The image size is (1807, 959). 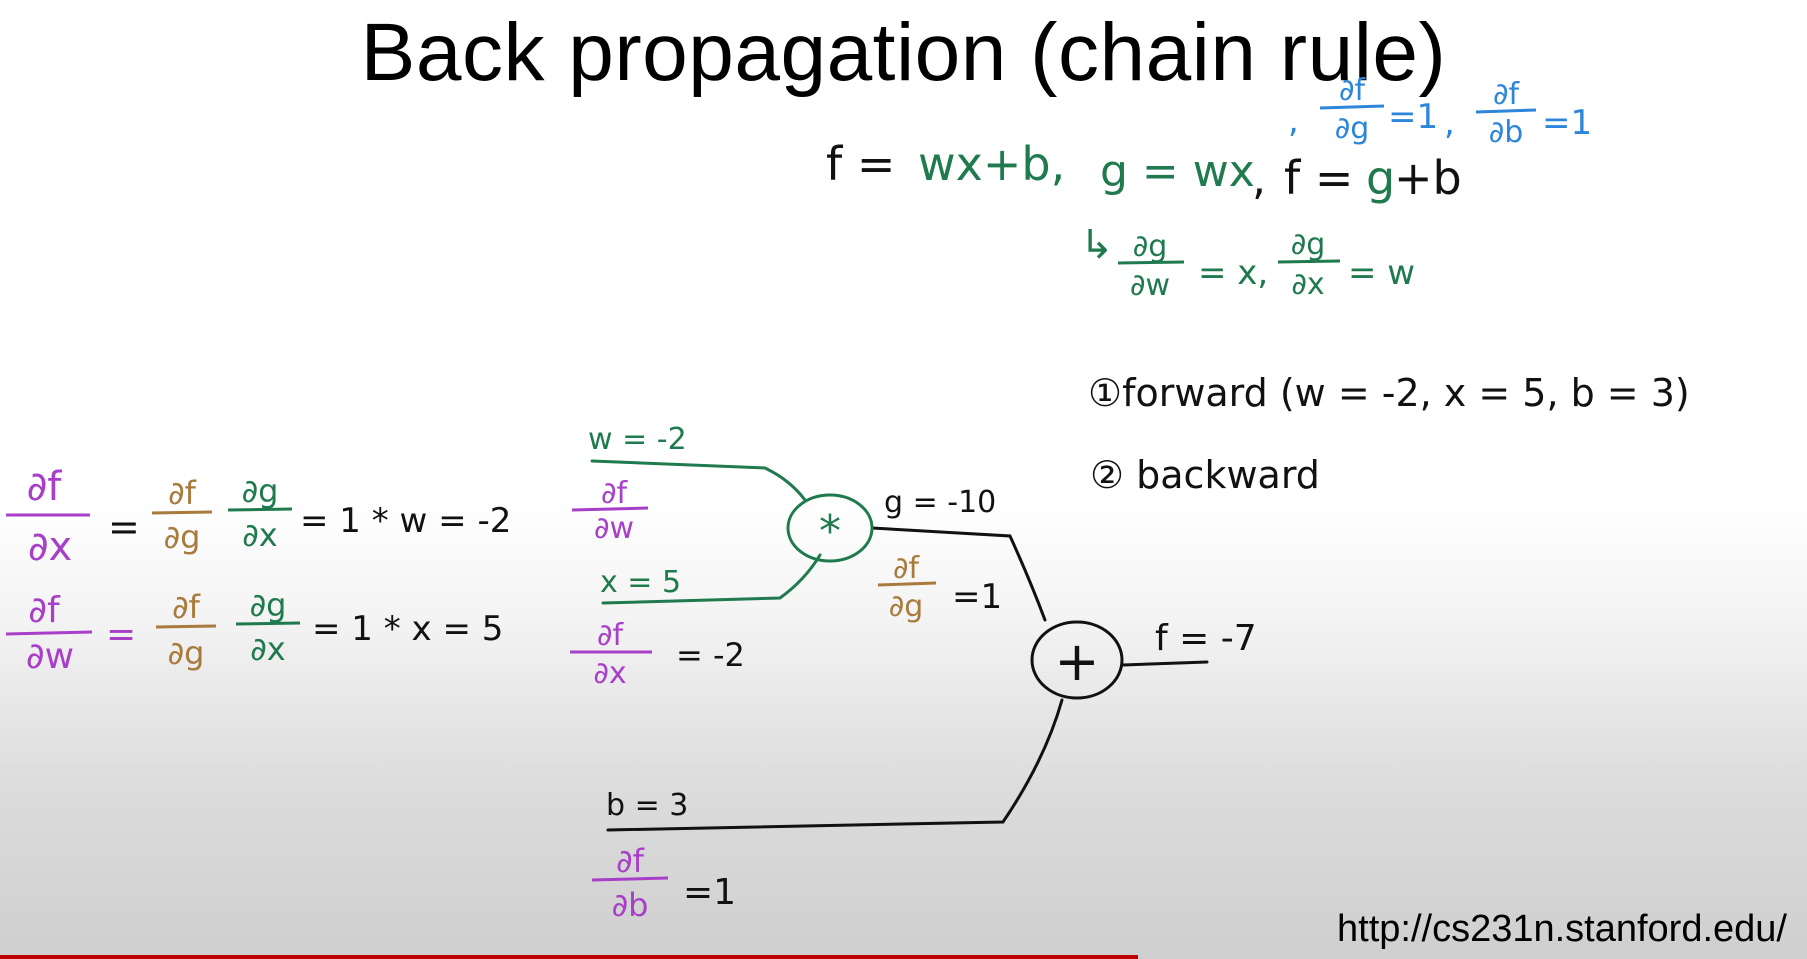 I want to click on grad-b-value: =1, so click(x=709, y=892).